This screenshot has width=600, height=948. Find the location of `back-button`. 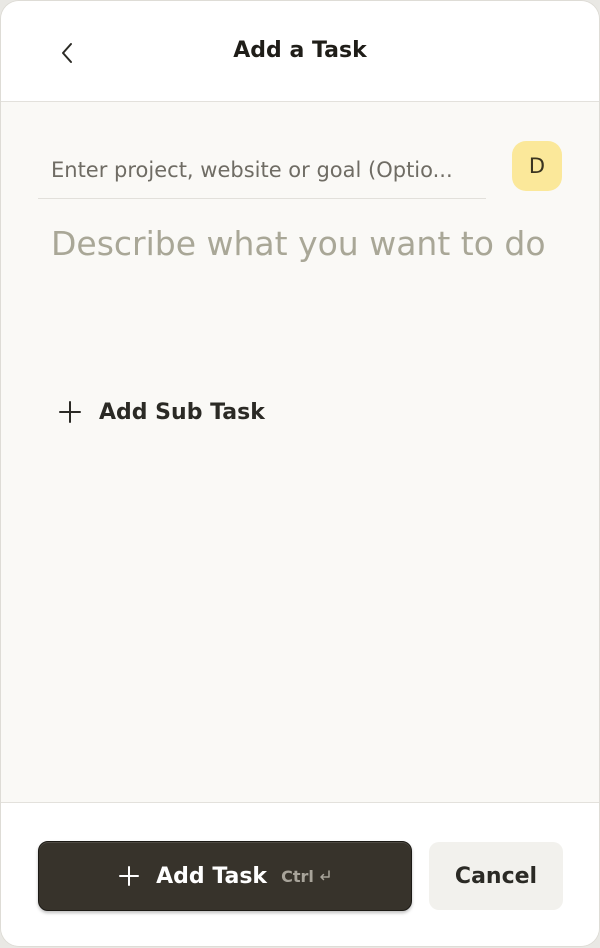

back-button is located at coordinates (67, 53).